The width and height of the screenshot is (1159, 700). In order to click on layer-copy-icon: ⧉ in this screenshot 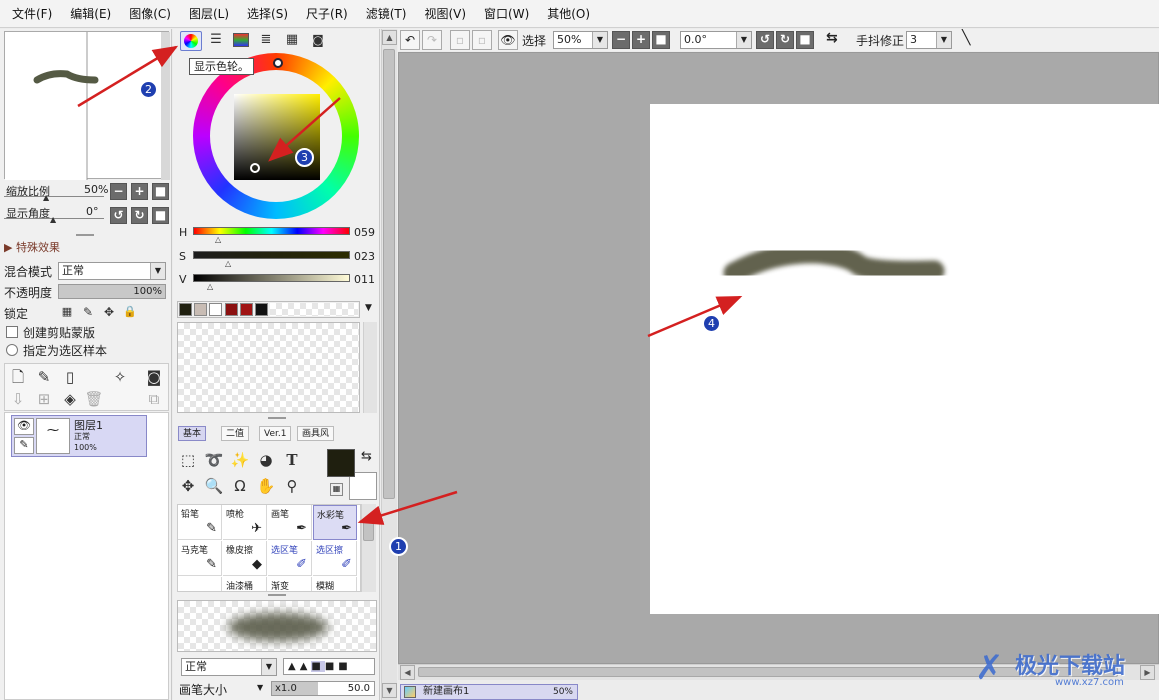, I will do `click(154, 399)`.